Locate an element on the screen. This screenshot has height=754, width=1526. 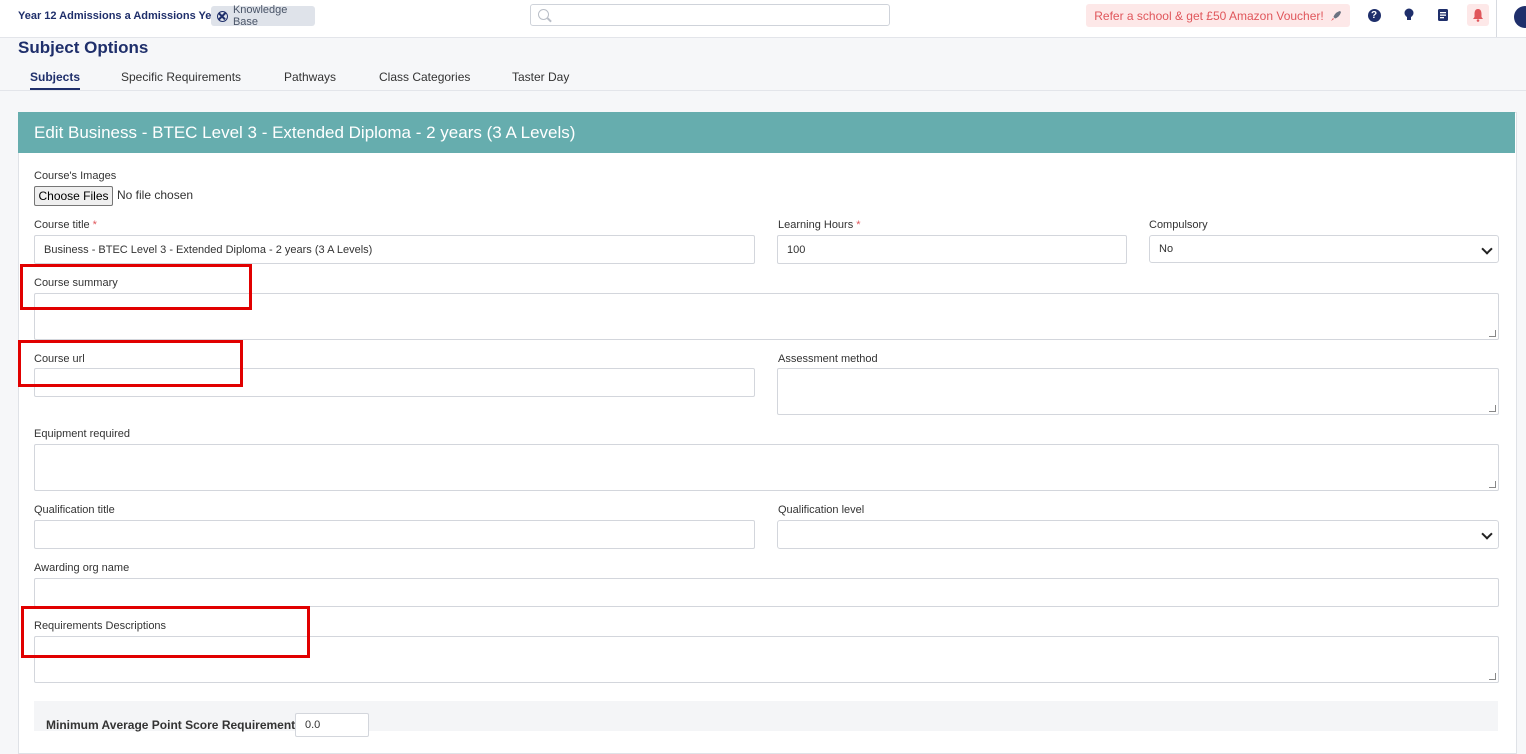
tab-specific-requirements: Specific Requirements is located at coordinates (181, 77).